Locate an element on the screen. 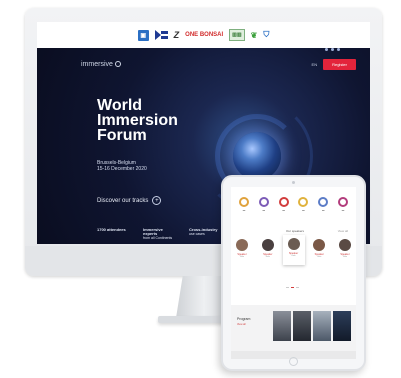 The height and width of the screenshot is (378, 401). partner-logos-bar: ▣ Z ONE BONSAI ▥▥ ❦ ⛉ is located at coordinates (203, 35).